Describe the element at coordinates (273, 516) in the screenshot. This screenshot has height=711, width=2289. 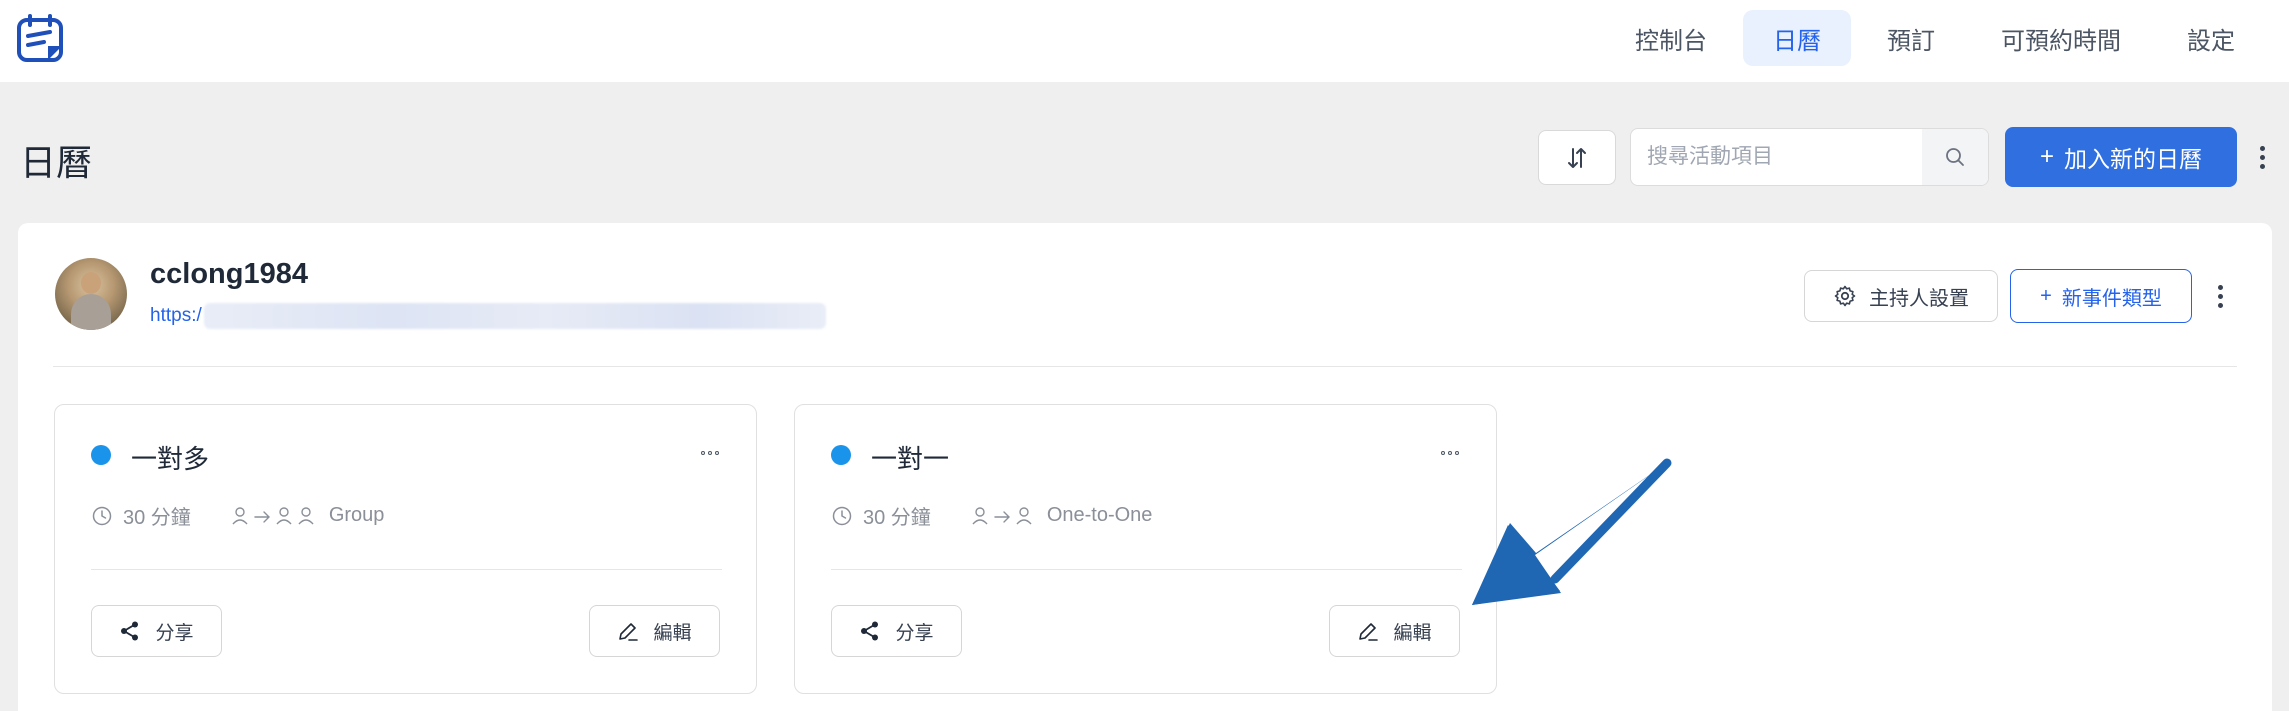
I see `group-type-icon` at that location.